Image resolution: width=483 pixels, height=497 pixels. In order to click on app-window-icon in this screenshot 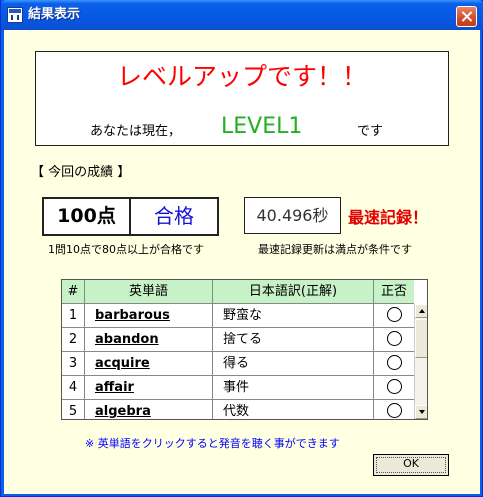, I will do `click(15, 15)`.